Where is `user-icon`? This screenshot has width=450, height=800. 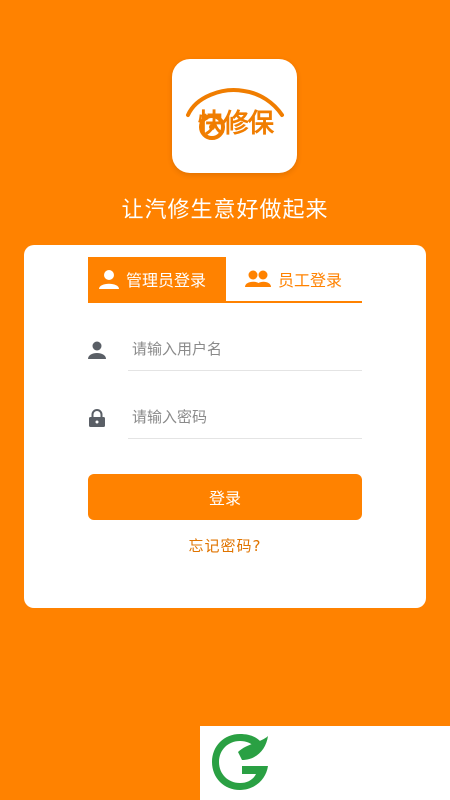 user-icon is located at coordinates (97, 350).